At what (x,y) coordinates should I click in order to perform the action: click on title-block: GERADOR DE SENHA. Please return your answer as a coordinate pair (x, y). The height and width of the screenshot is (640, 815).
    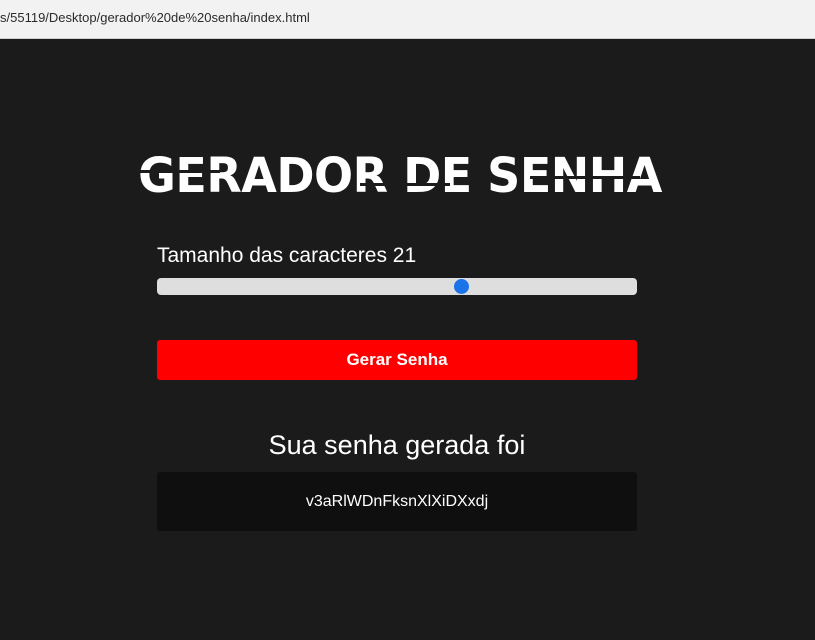
    Looking at the image, I should click on (400, 182).